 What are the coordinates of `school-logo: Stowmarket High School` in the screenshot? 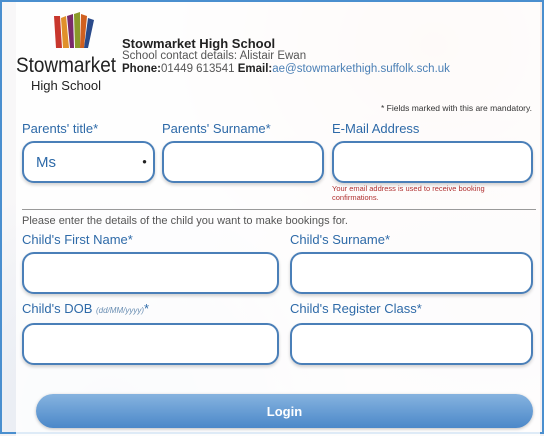 It's located at (66, 52).